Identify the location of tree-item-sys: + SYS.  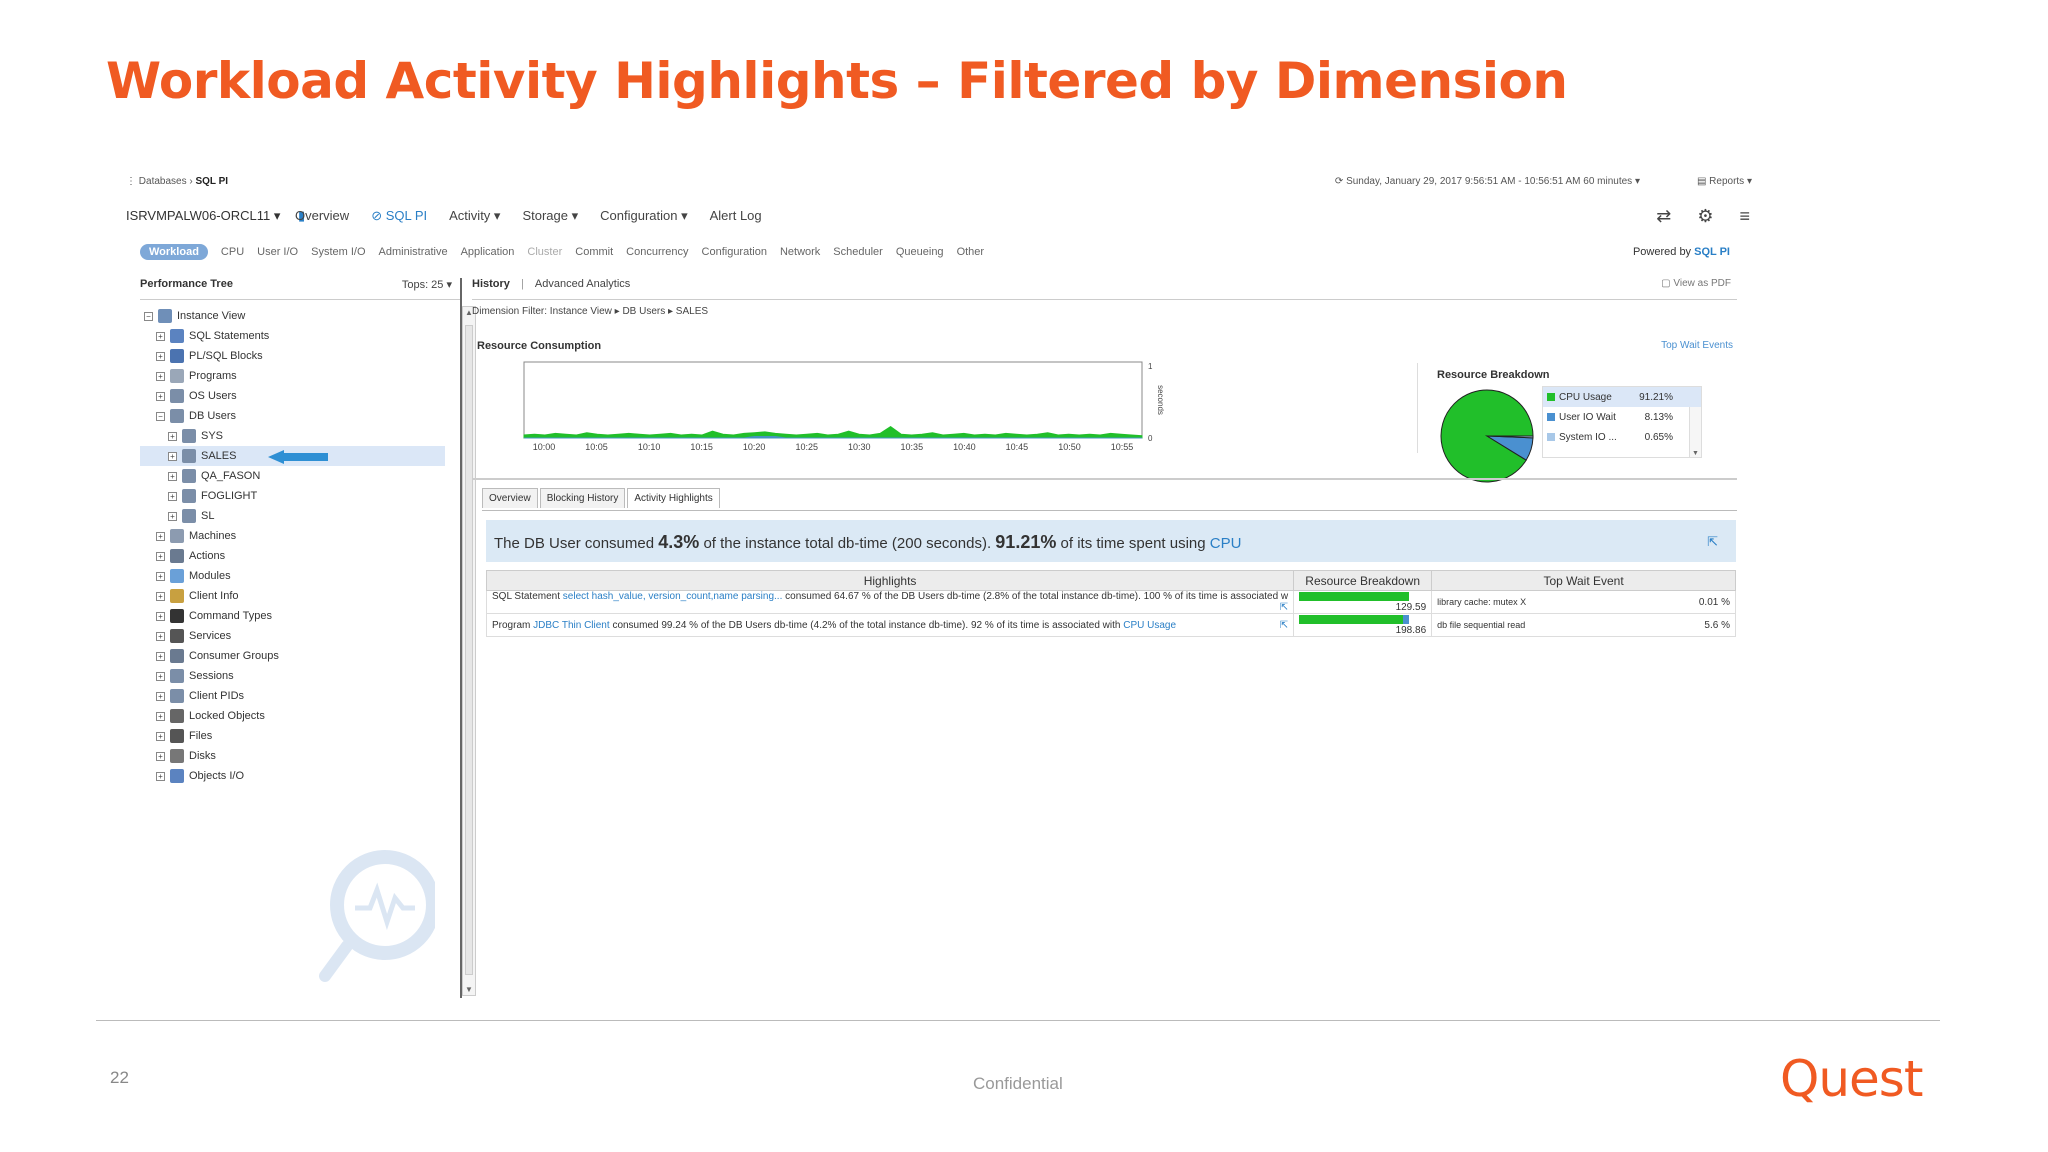
(292, 436).